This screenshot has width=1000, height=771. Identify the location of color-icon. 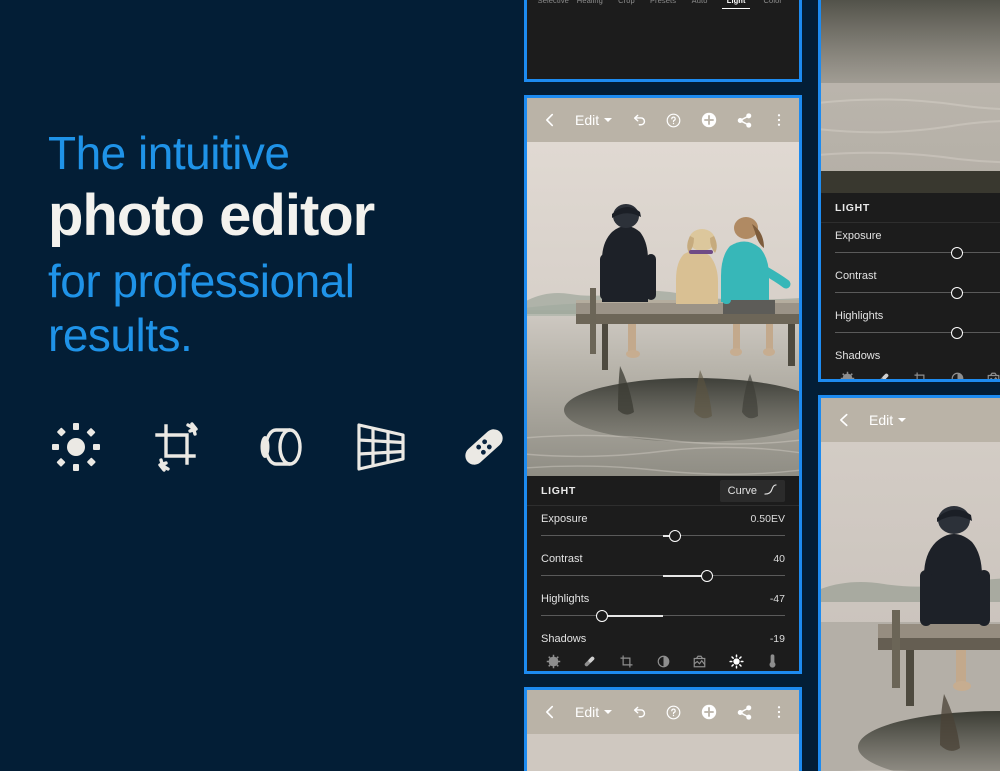
(772, 661).